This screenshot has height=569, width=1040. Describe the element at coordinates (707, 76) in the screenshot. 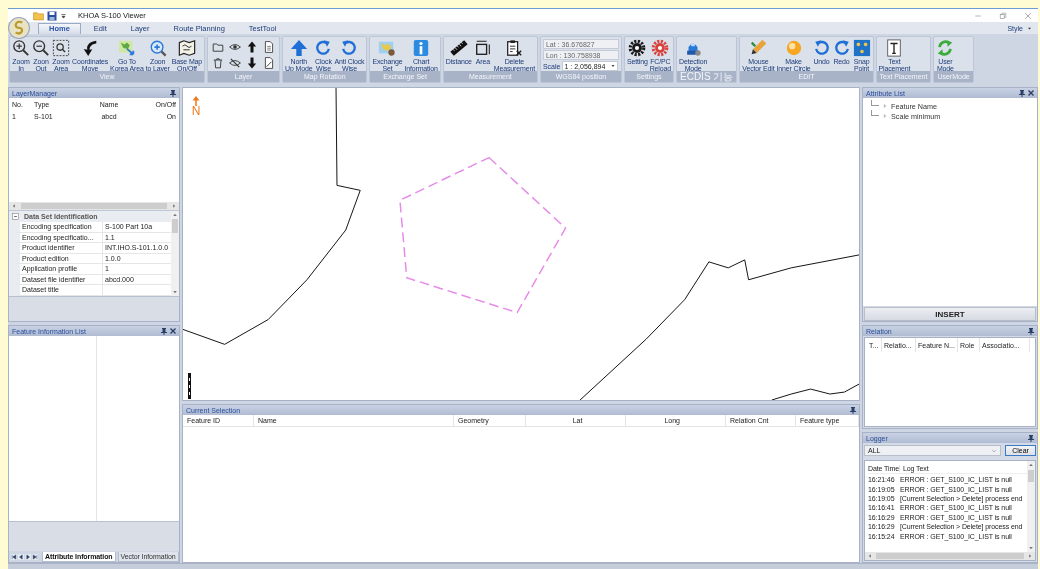

I see `group-label: ECDIS 기능` at that location.